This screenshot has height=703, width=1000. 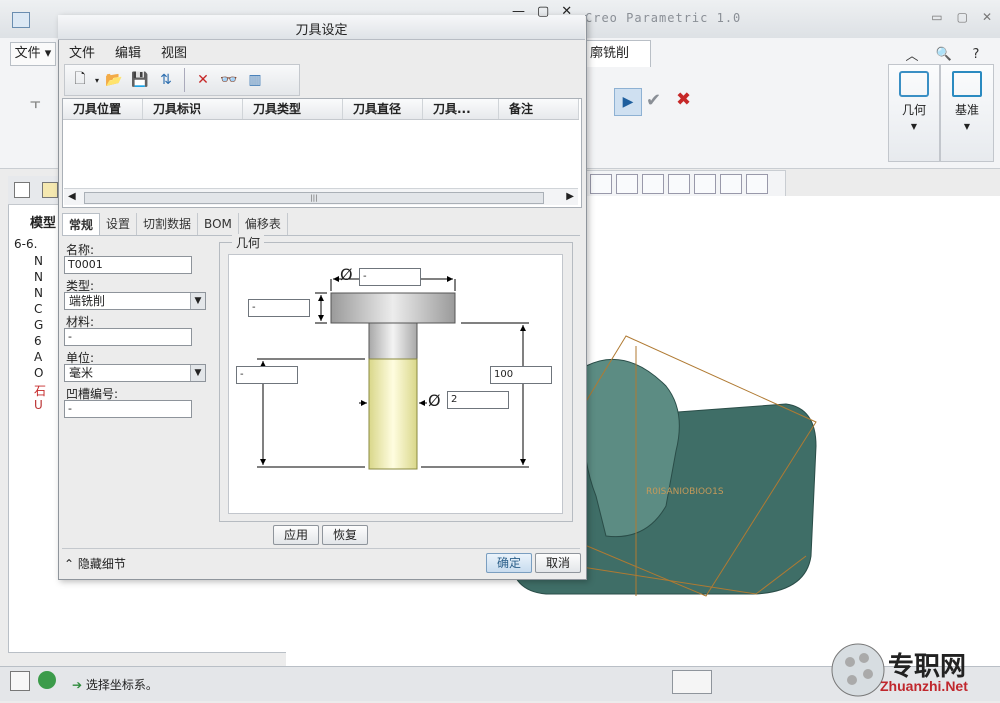 I want to click on datum-curve-icon, so click(x=967, y=84).